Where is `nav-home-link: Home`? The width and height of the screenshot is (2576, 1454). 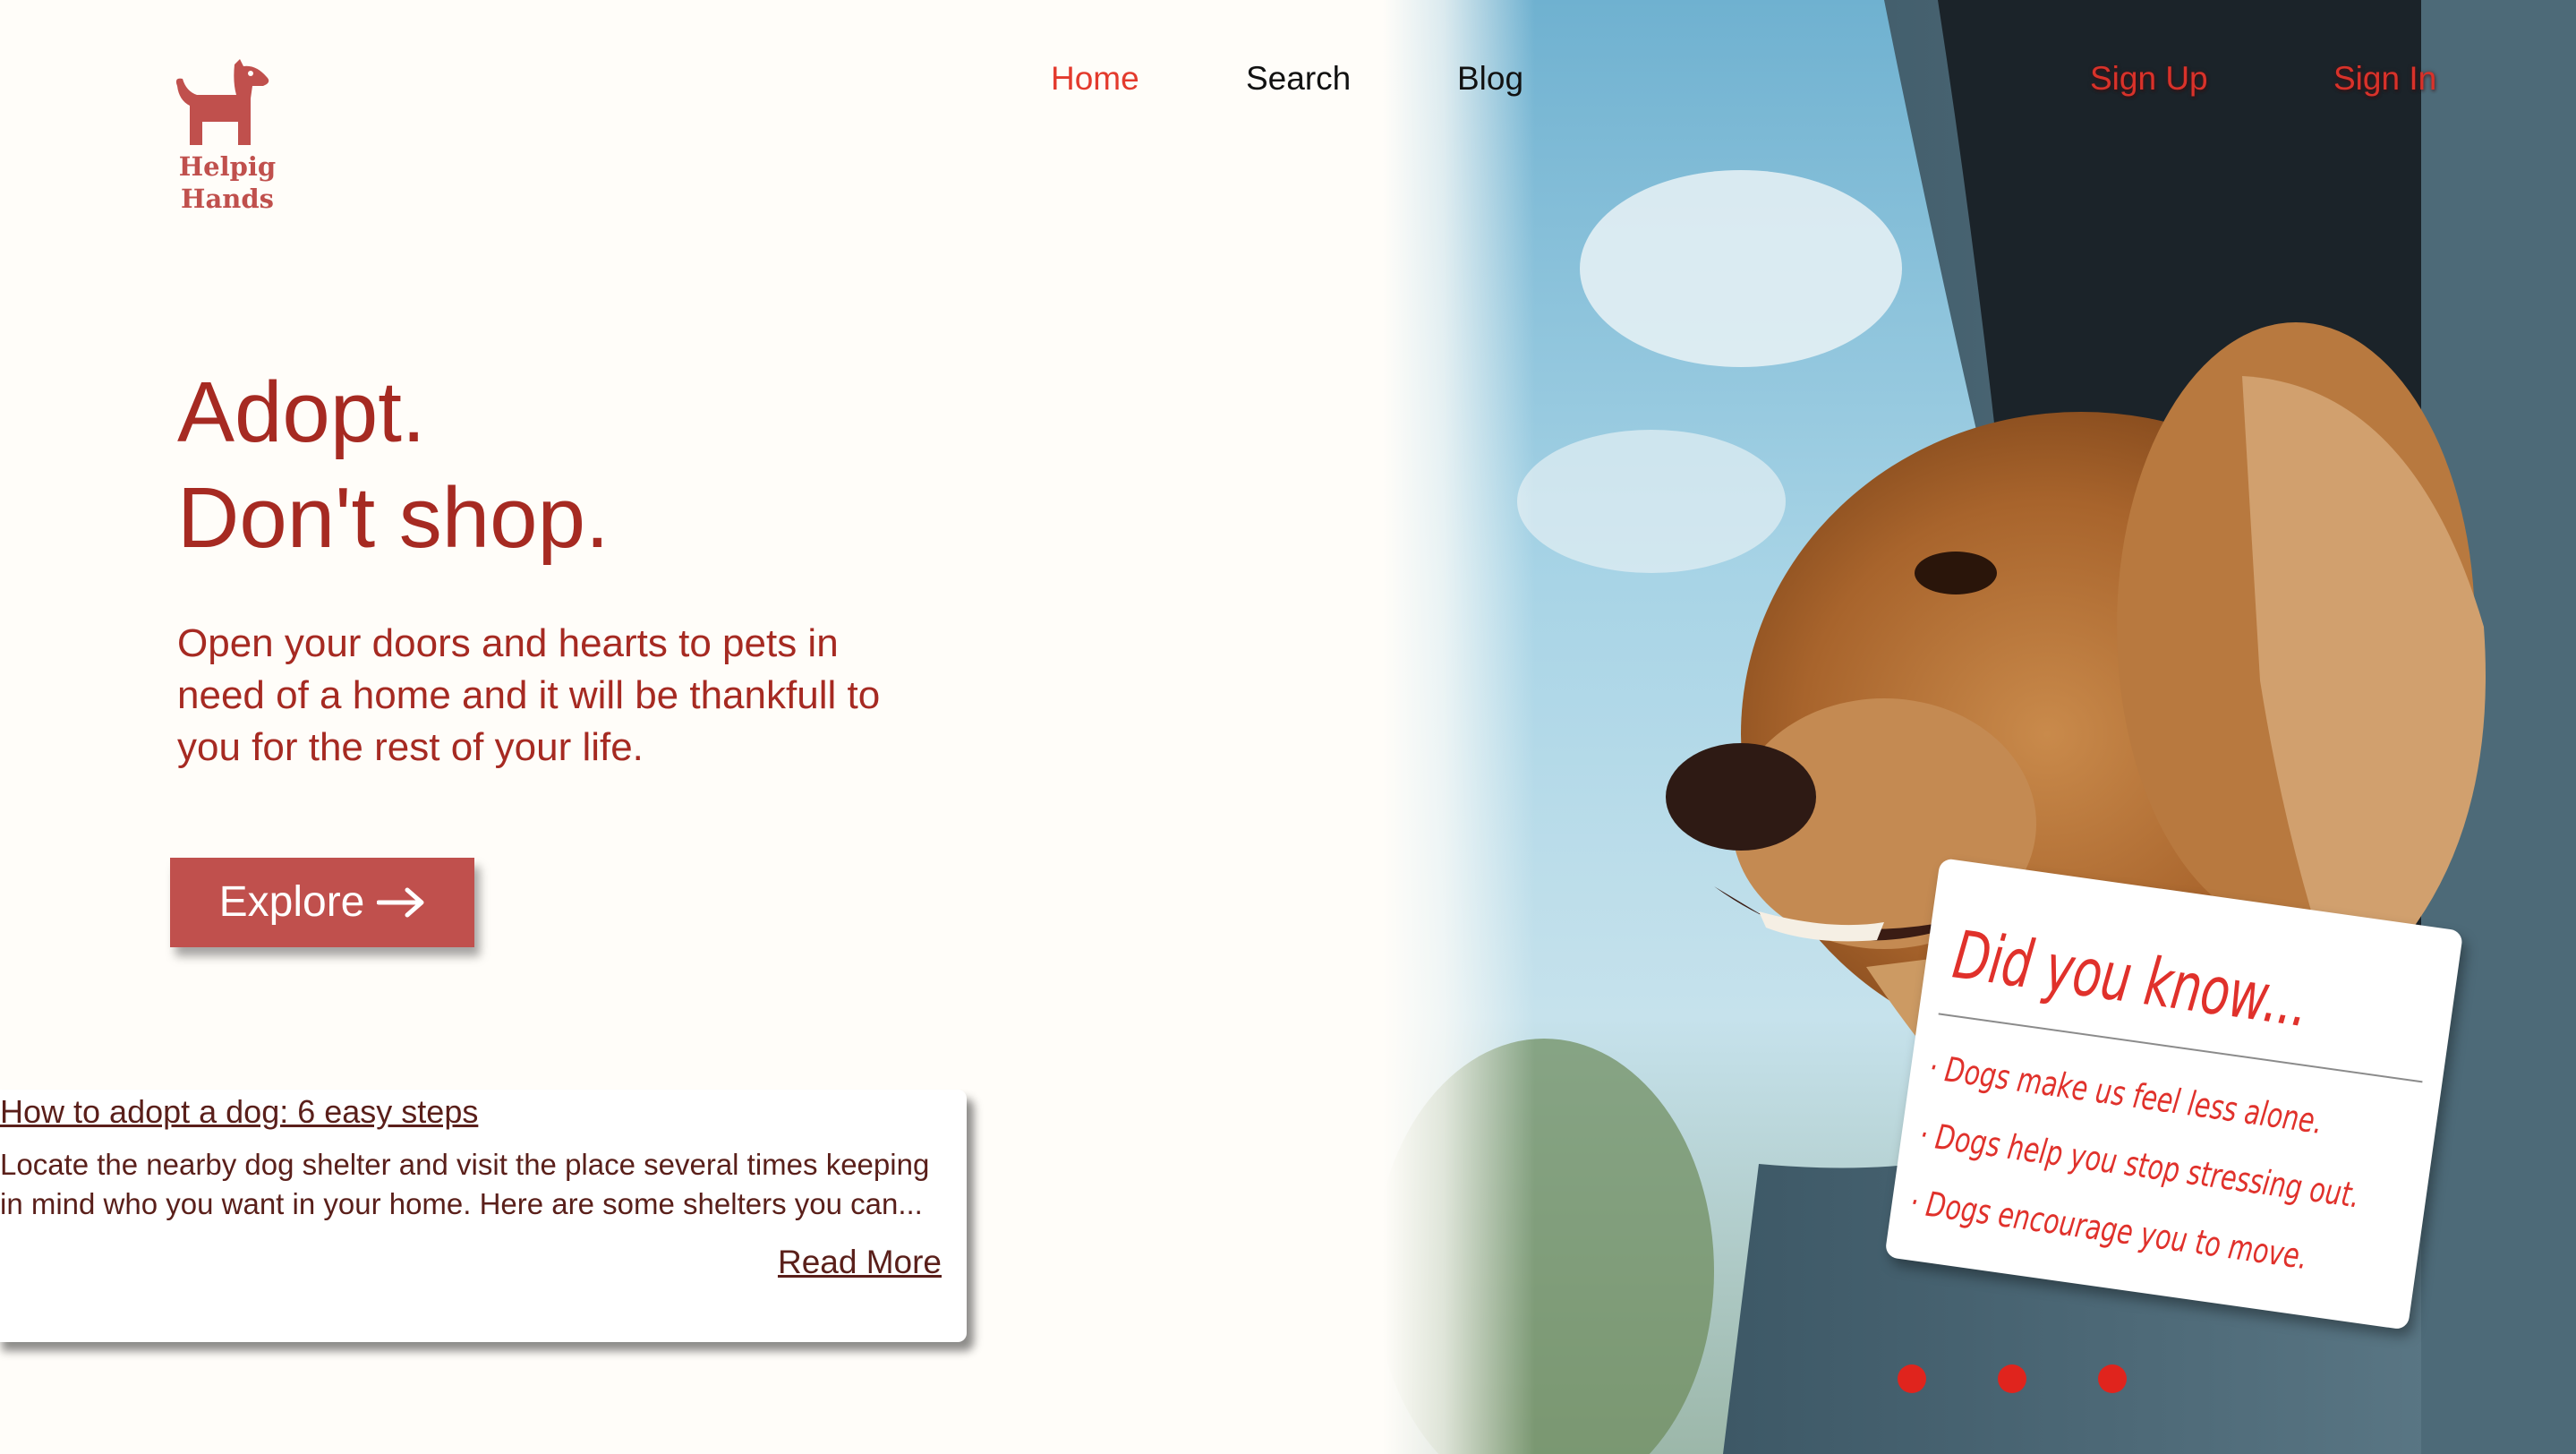 nav-home-link: Home is located at coordinates (1095, 78).